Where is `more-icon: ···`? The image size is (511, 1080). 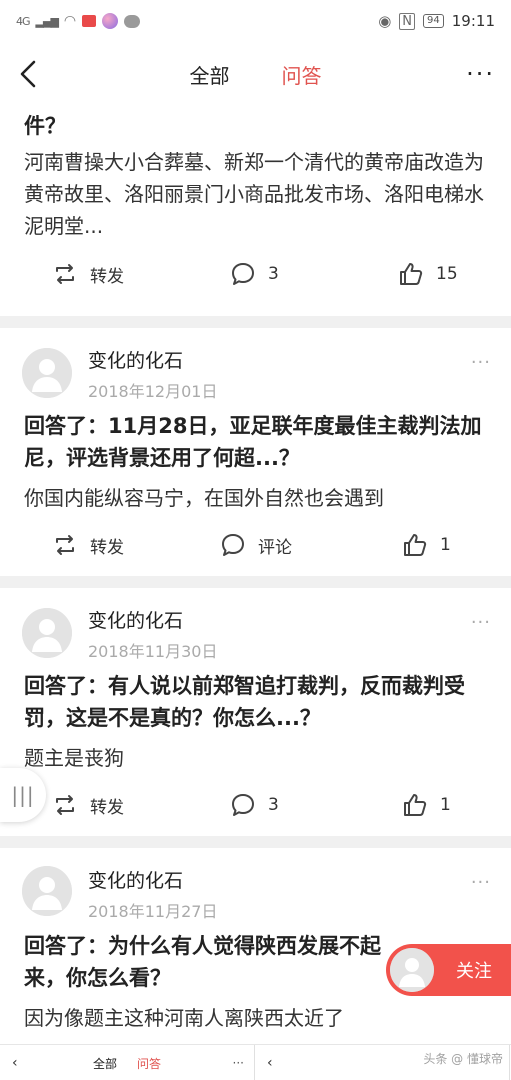
more-icon: ··· is located at coordinates (238, 1063).